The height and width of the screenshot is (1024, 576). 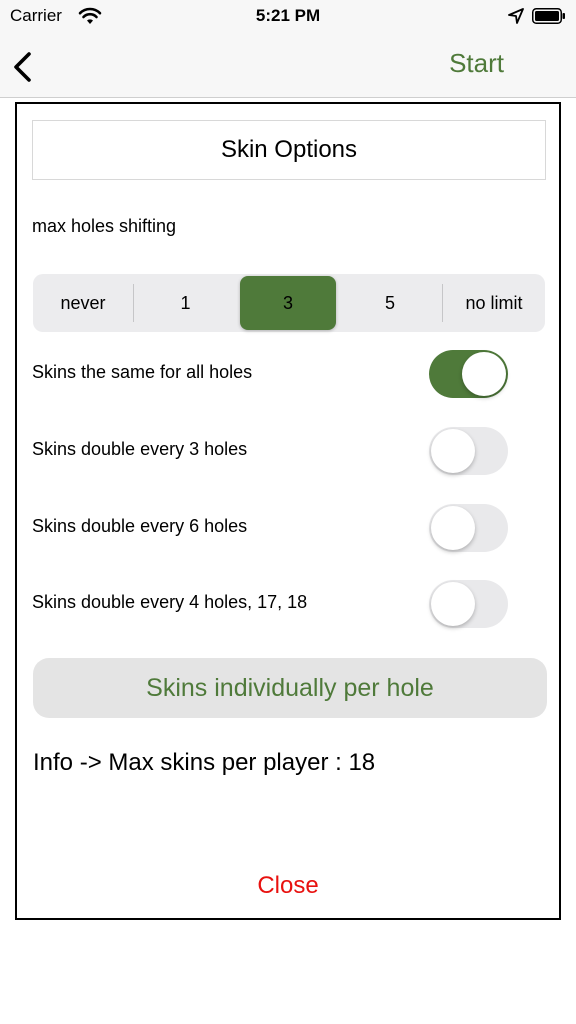 I want to click on status-bar: Carrier 5:21 PM, so click(x=288, y=17).